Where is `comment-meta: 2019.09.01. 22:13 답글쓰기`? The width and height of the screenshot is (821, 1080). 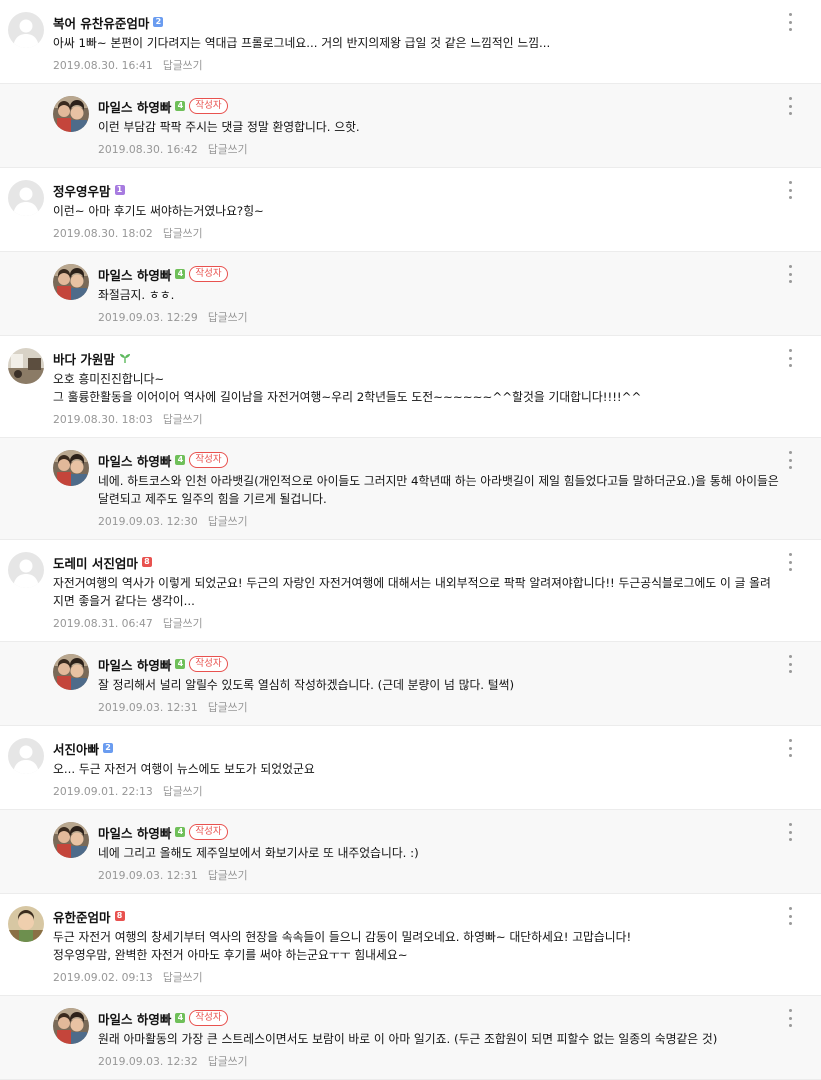
comment-meta: 2019.09.01. 22:13 답글쓰기 is located at coordinates (417, 791).